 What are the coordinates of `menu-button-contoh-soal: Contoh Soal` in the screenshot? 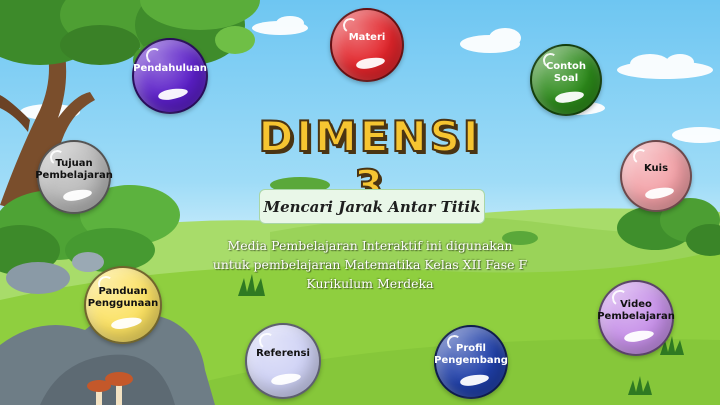 It's located at (566, 80).